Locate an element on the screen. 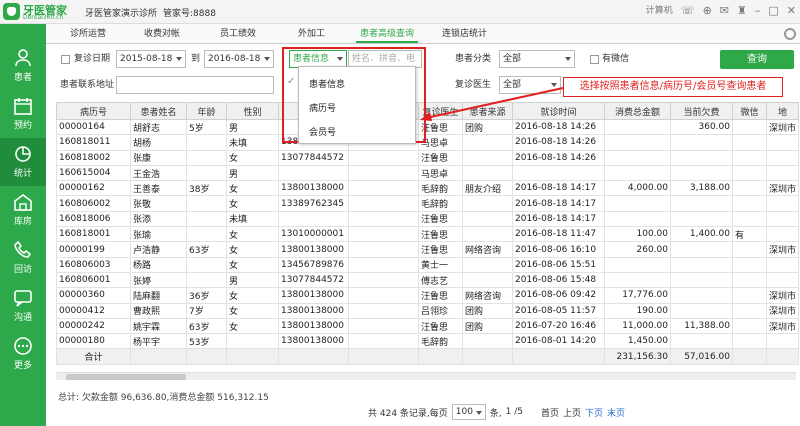 The width and height of the screenshot is (800, 426). dropdown-option-record-no: 病历号 is located at coordinates (322, 107).